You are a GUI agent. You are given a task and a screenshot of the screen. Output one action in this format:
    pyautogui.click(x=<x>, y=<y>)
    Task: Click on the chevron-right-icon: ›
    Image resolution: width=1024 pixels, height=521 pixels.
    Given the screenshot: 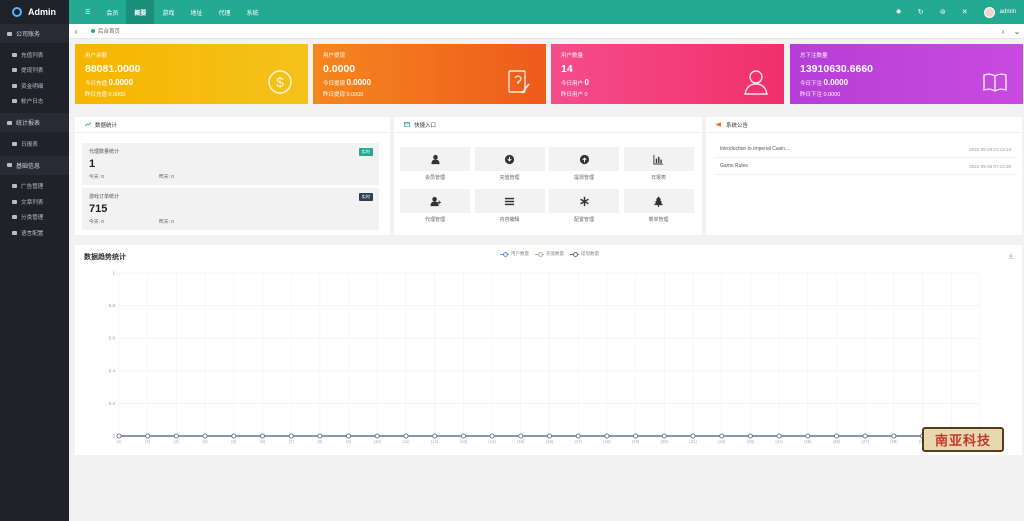 What is the action you would take?
    pyautogui.click(x=1003, y=31)
    